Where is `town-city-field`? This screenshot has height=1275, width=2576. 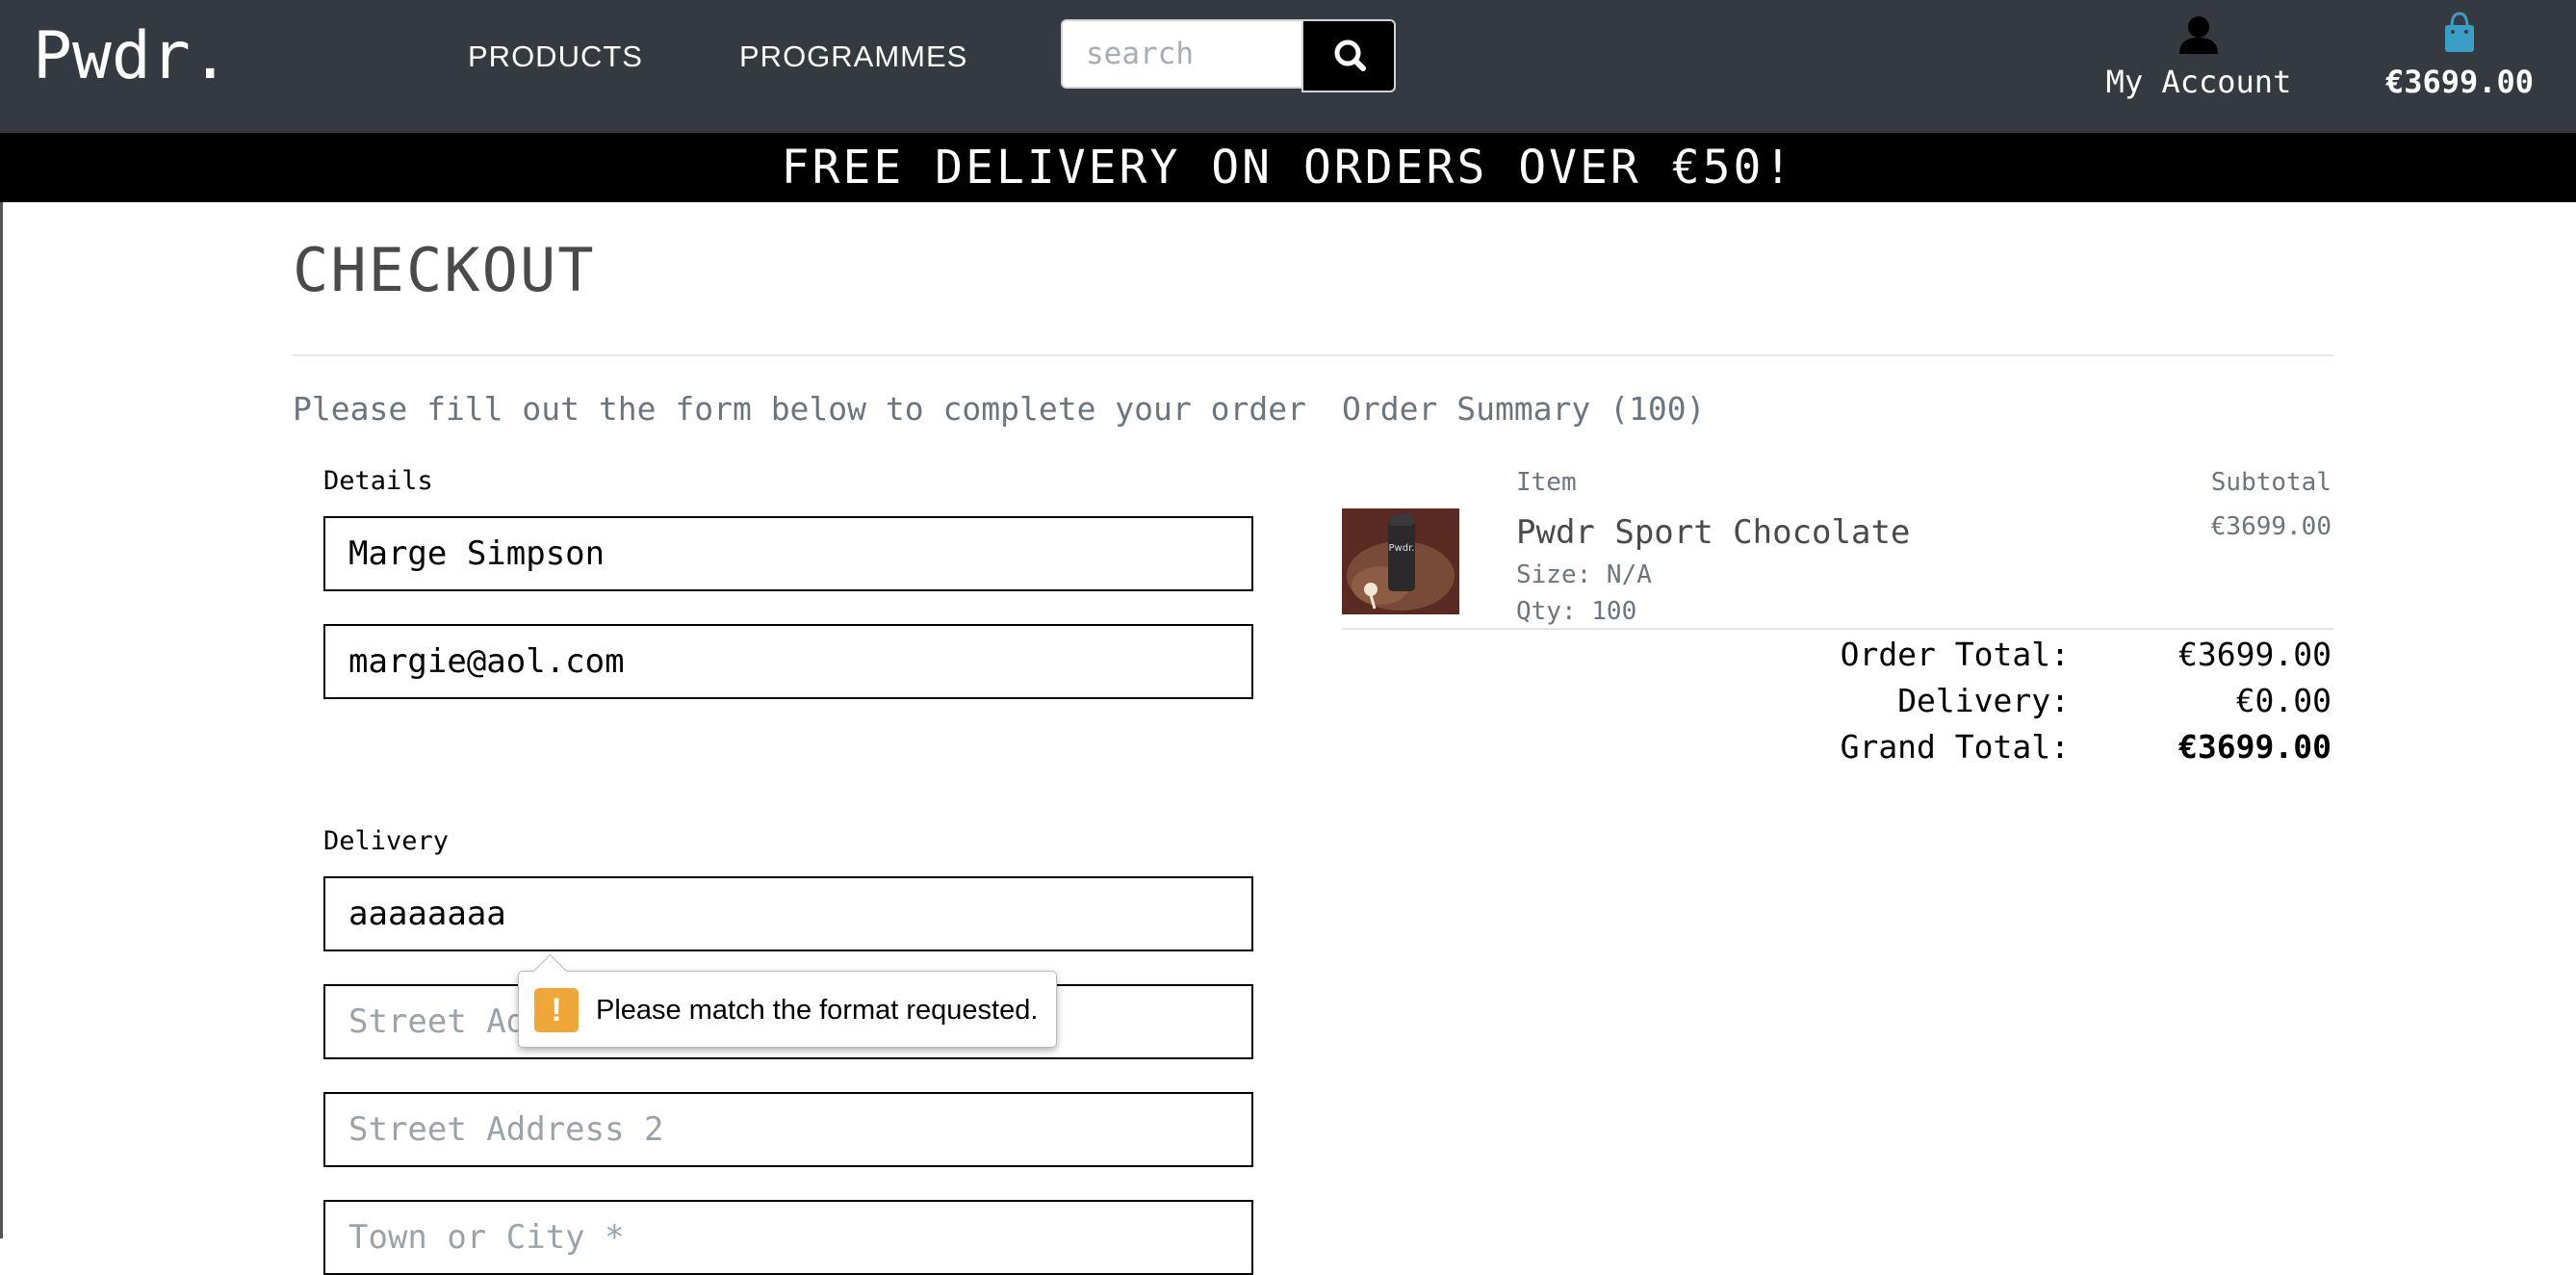
town-city-field is located at coordinates (788, 1237).